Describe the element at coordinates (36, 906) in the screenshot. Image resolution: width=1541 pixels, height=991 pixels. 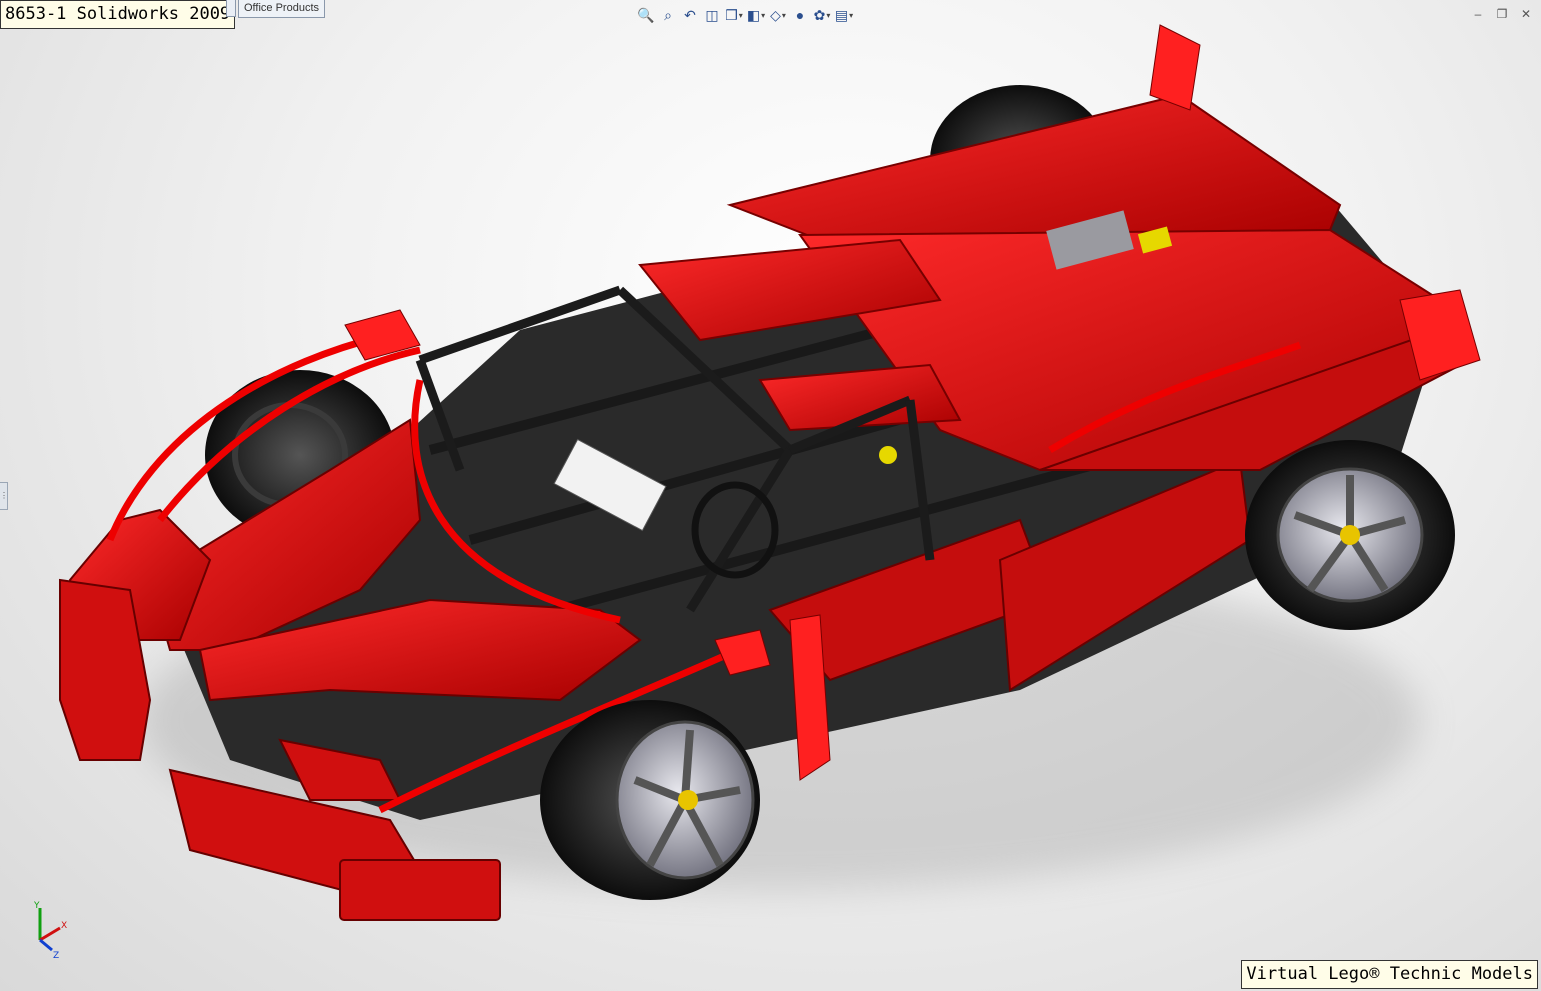
I see `triad-y-label: Y` at that location.